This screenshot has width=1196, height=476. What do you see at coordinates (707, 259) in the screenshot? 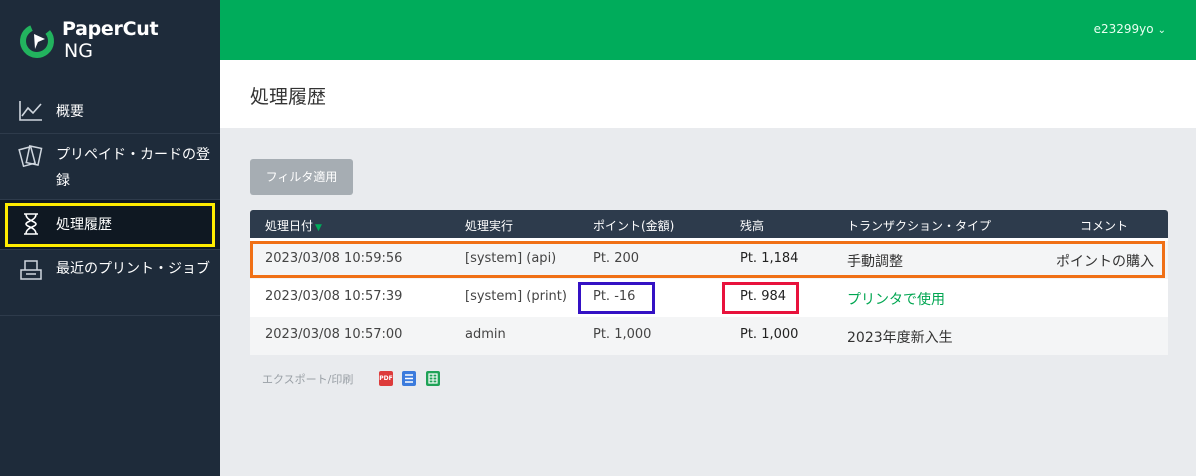
I see `highlight-box-row` at bounding box center [707, 259].